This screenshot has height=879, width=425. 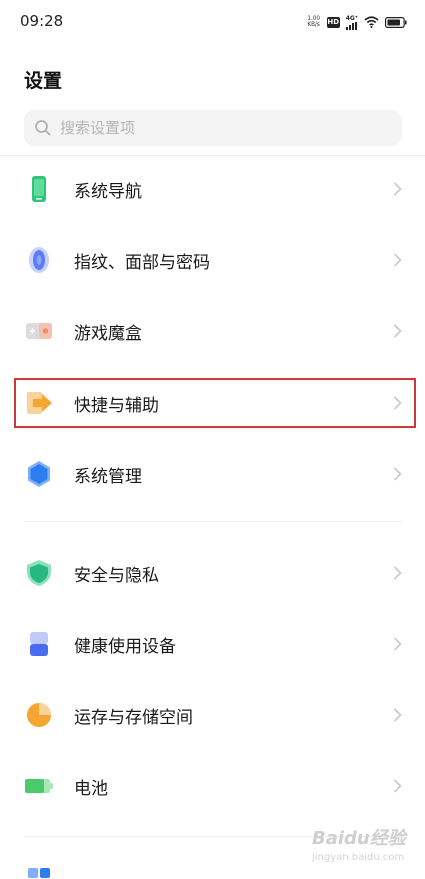 I want to click on shield-icon, so click(x=39, y=573).